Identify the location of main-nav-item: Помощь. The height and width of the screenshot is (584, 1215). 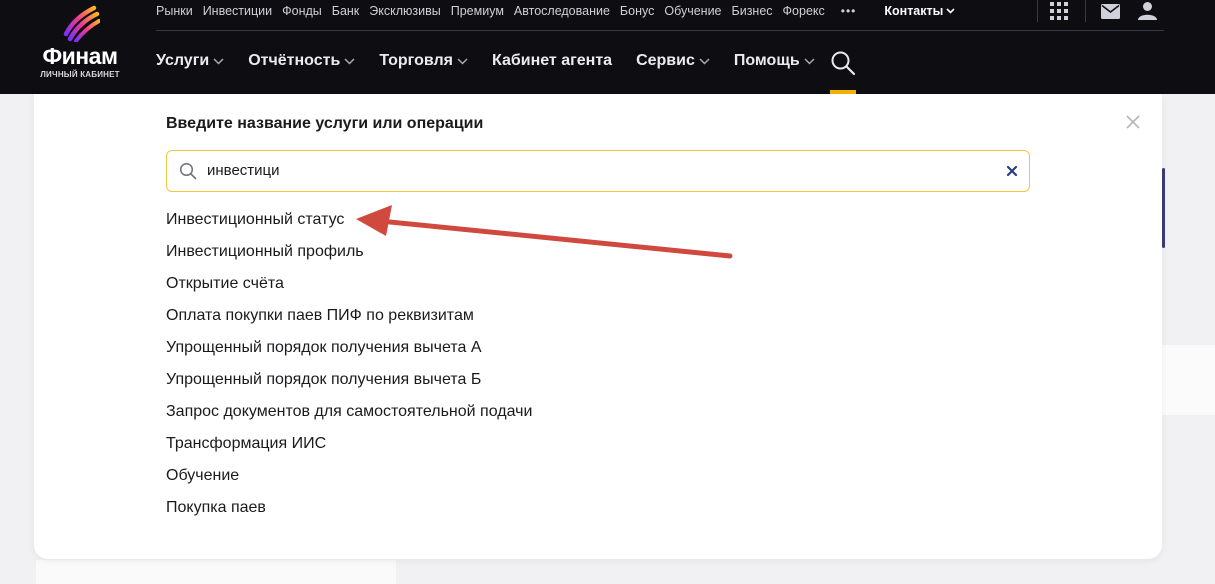
(774, 61).